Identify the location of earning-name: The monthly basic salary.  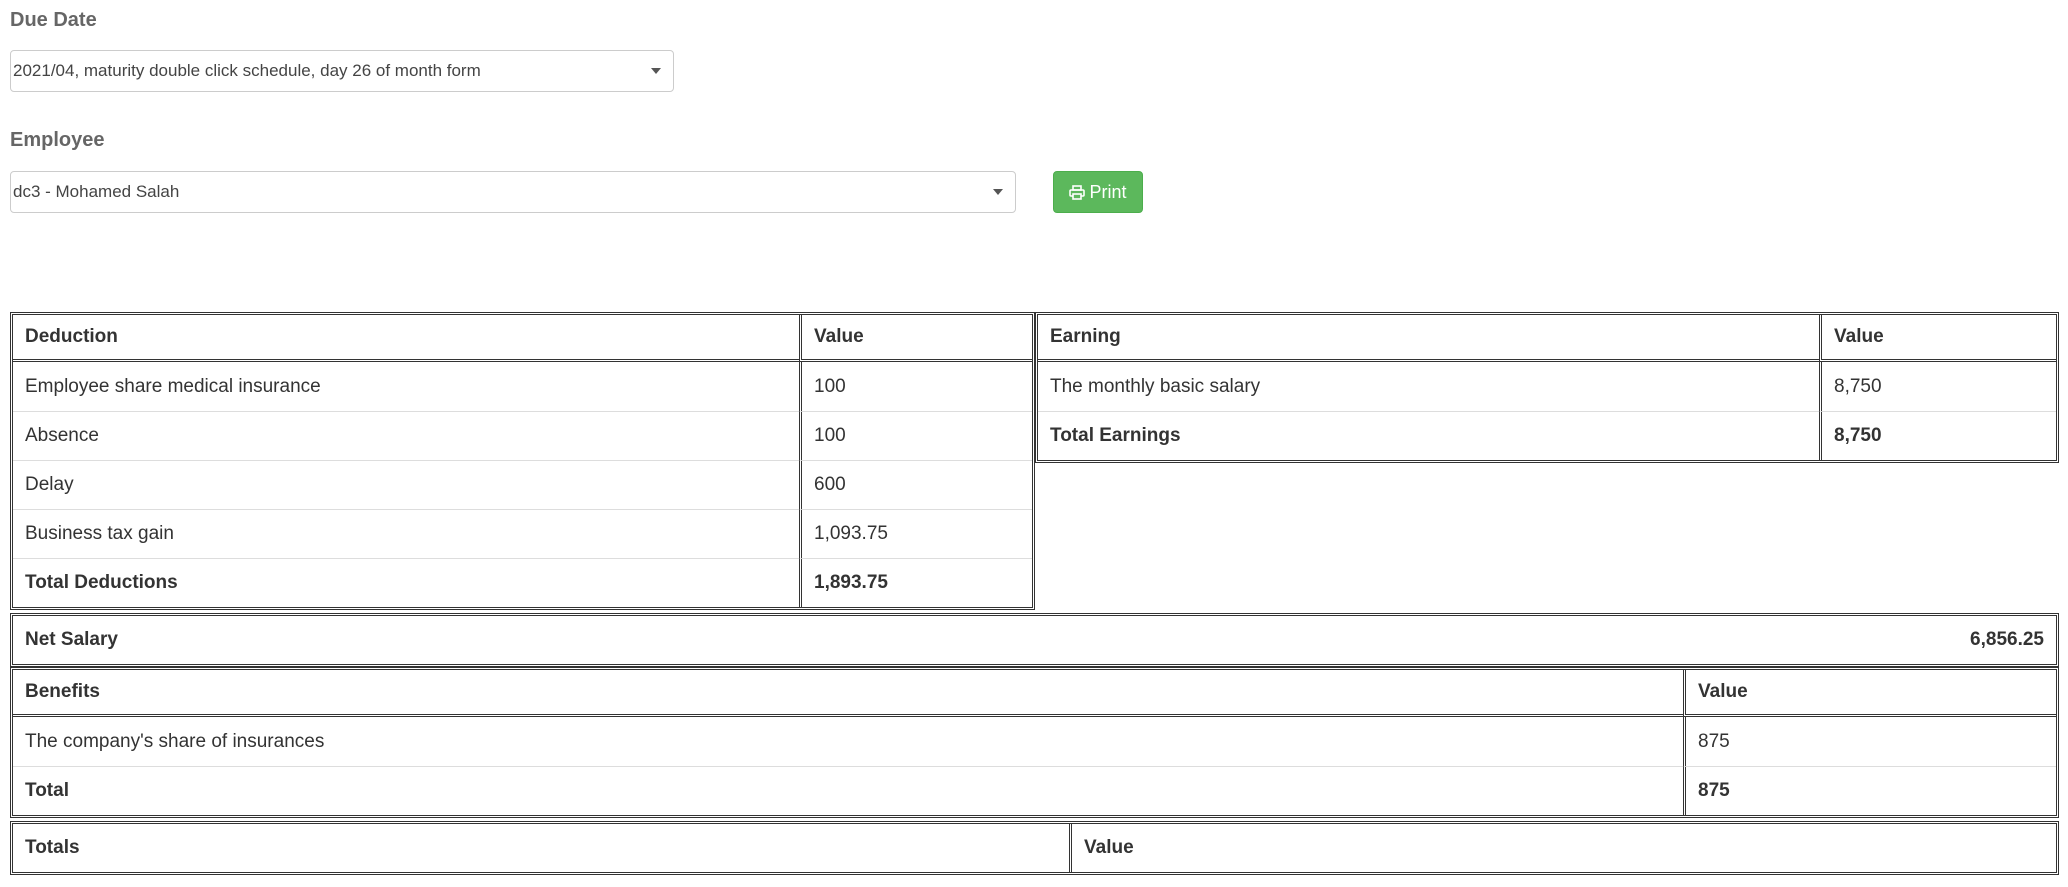
(1155, 386).